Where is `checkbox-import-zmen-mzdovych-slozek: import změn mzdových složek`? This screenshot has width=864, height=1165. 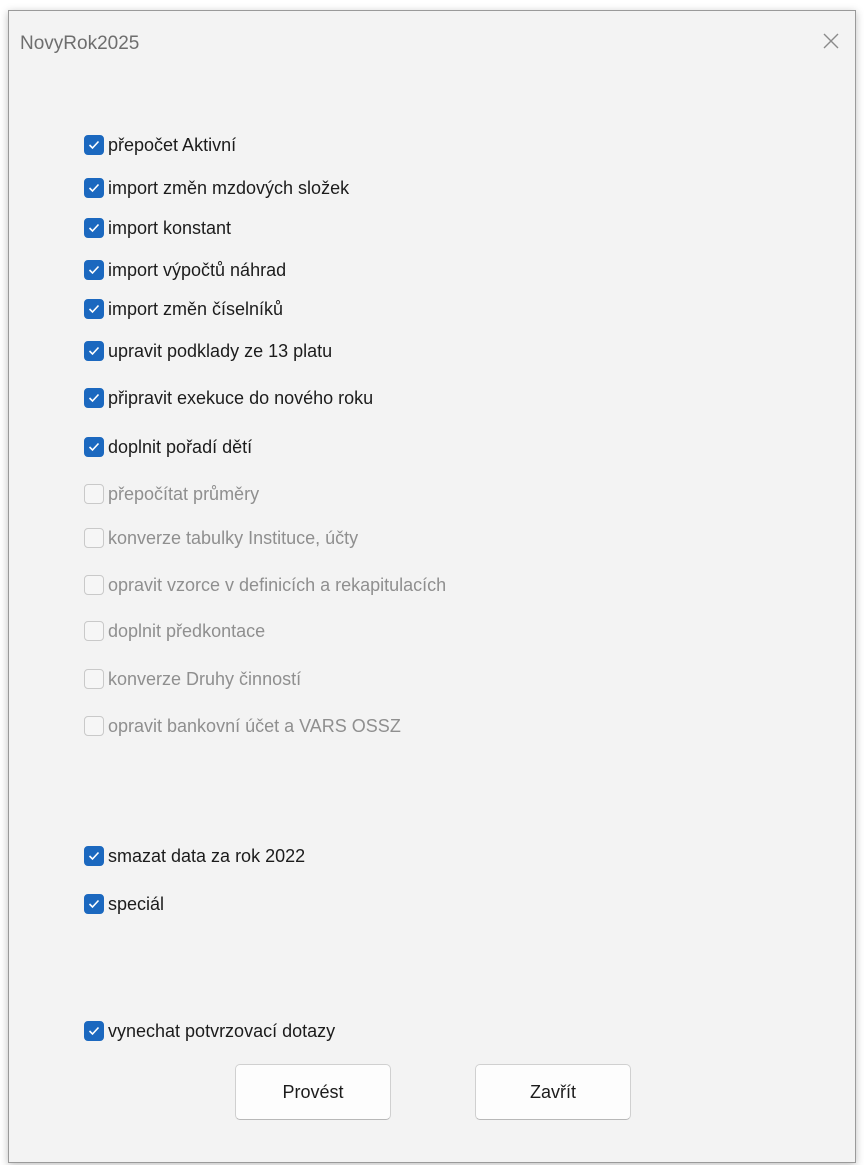
checkbox-import-zmen-mzdovych-slozek: import změn mzdových složek is located at coordinates (216, 188).